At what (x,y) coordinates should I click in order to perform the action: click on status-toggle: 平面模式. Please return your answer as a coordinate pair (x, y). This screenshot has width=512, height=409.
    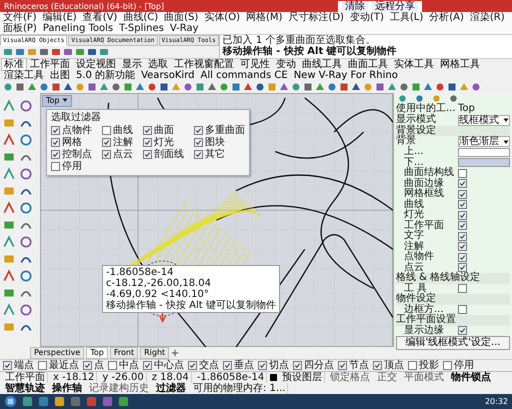
    Looking at the image, I should click on (424, 377).